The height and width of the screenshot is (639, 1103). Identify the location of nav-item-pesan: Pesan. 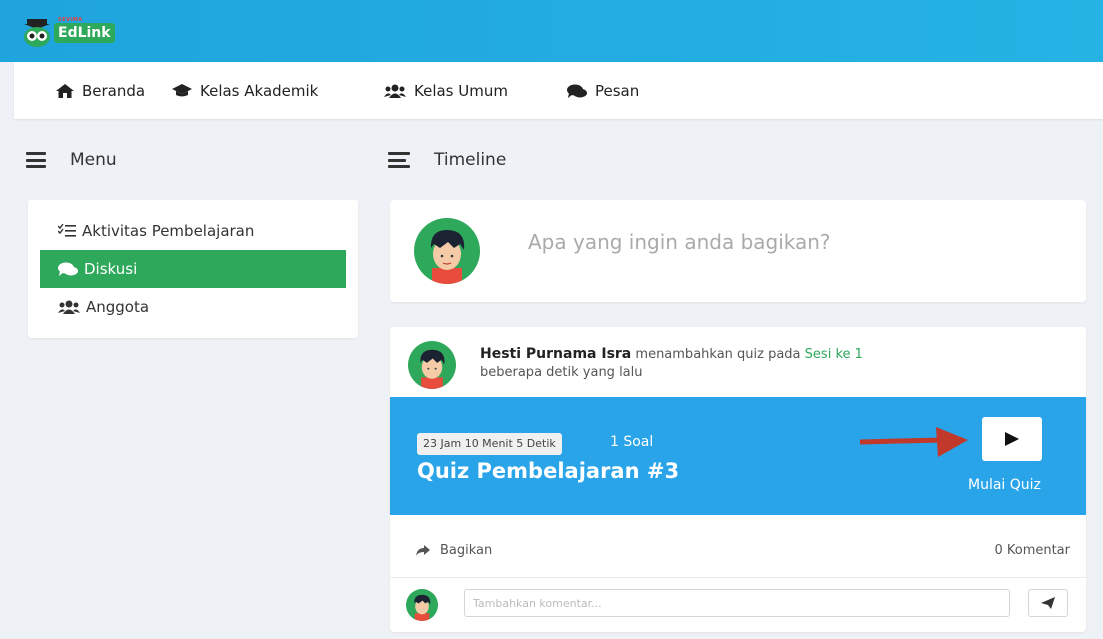
(603, 91).